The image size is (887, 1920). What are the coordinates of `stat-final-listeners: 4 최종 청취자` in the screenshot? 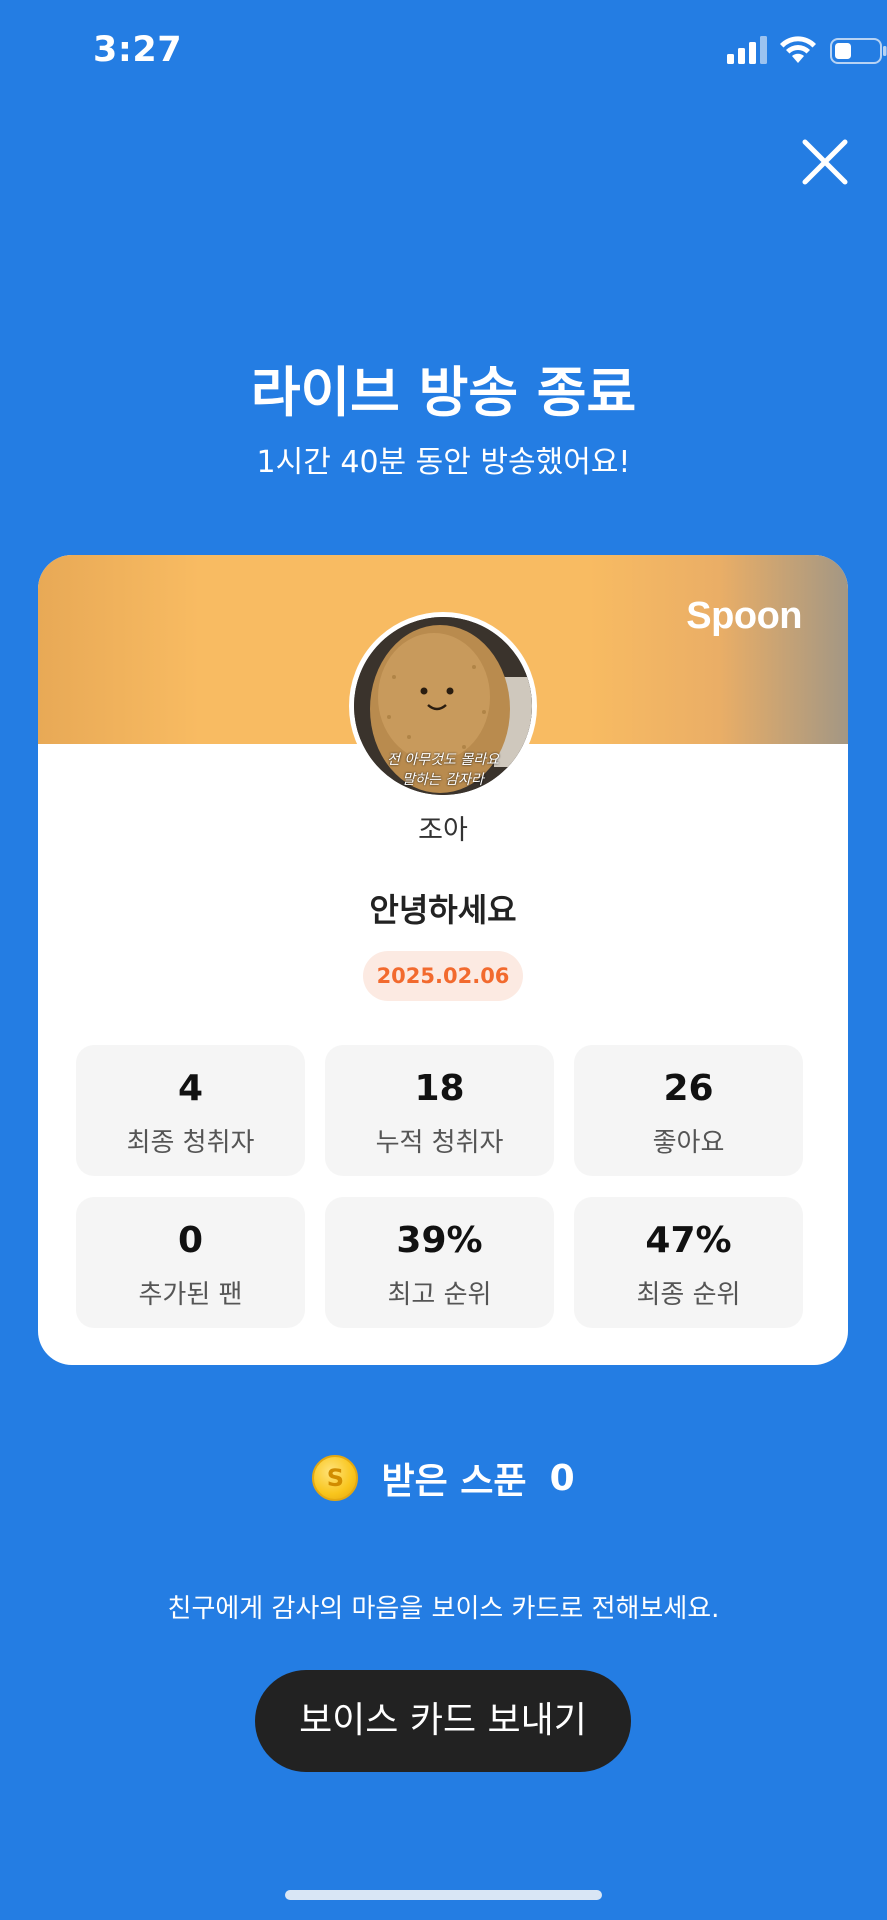 It's located at (190, 1110).